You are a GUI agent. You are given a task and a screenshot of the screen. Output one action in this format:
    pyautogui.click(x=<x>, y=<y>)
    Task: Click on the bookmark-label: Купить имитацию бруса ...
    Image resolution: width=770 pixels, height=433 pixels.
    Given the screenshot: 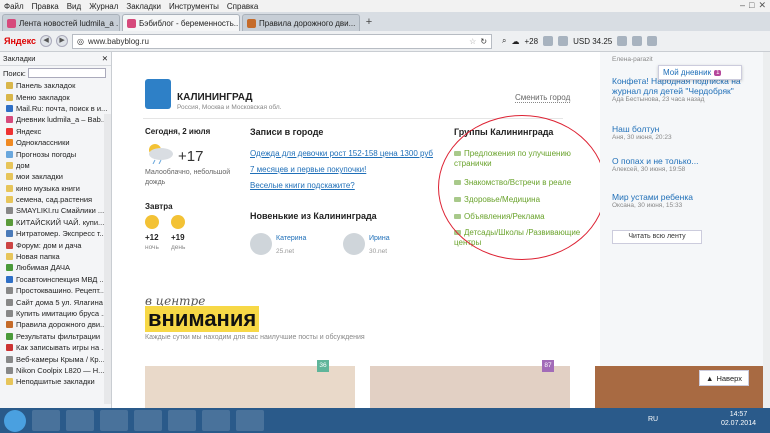 What is the action you would take?
    pyautogui.click(x=62, y=313)
    